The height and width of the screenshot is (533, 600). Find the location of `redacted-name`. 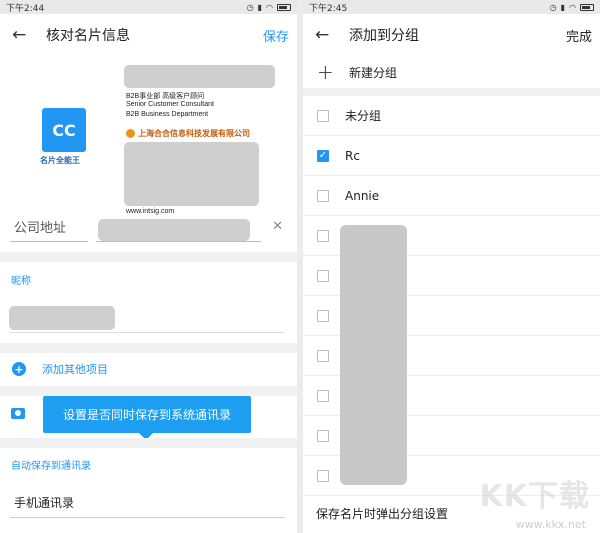

redacted-name is located at coordinates (199, 76).